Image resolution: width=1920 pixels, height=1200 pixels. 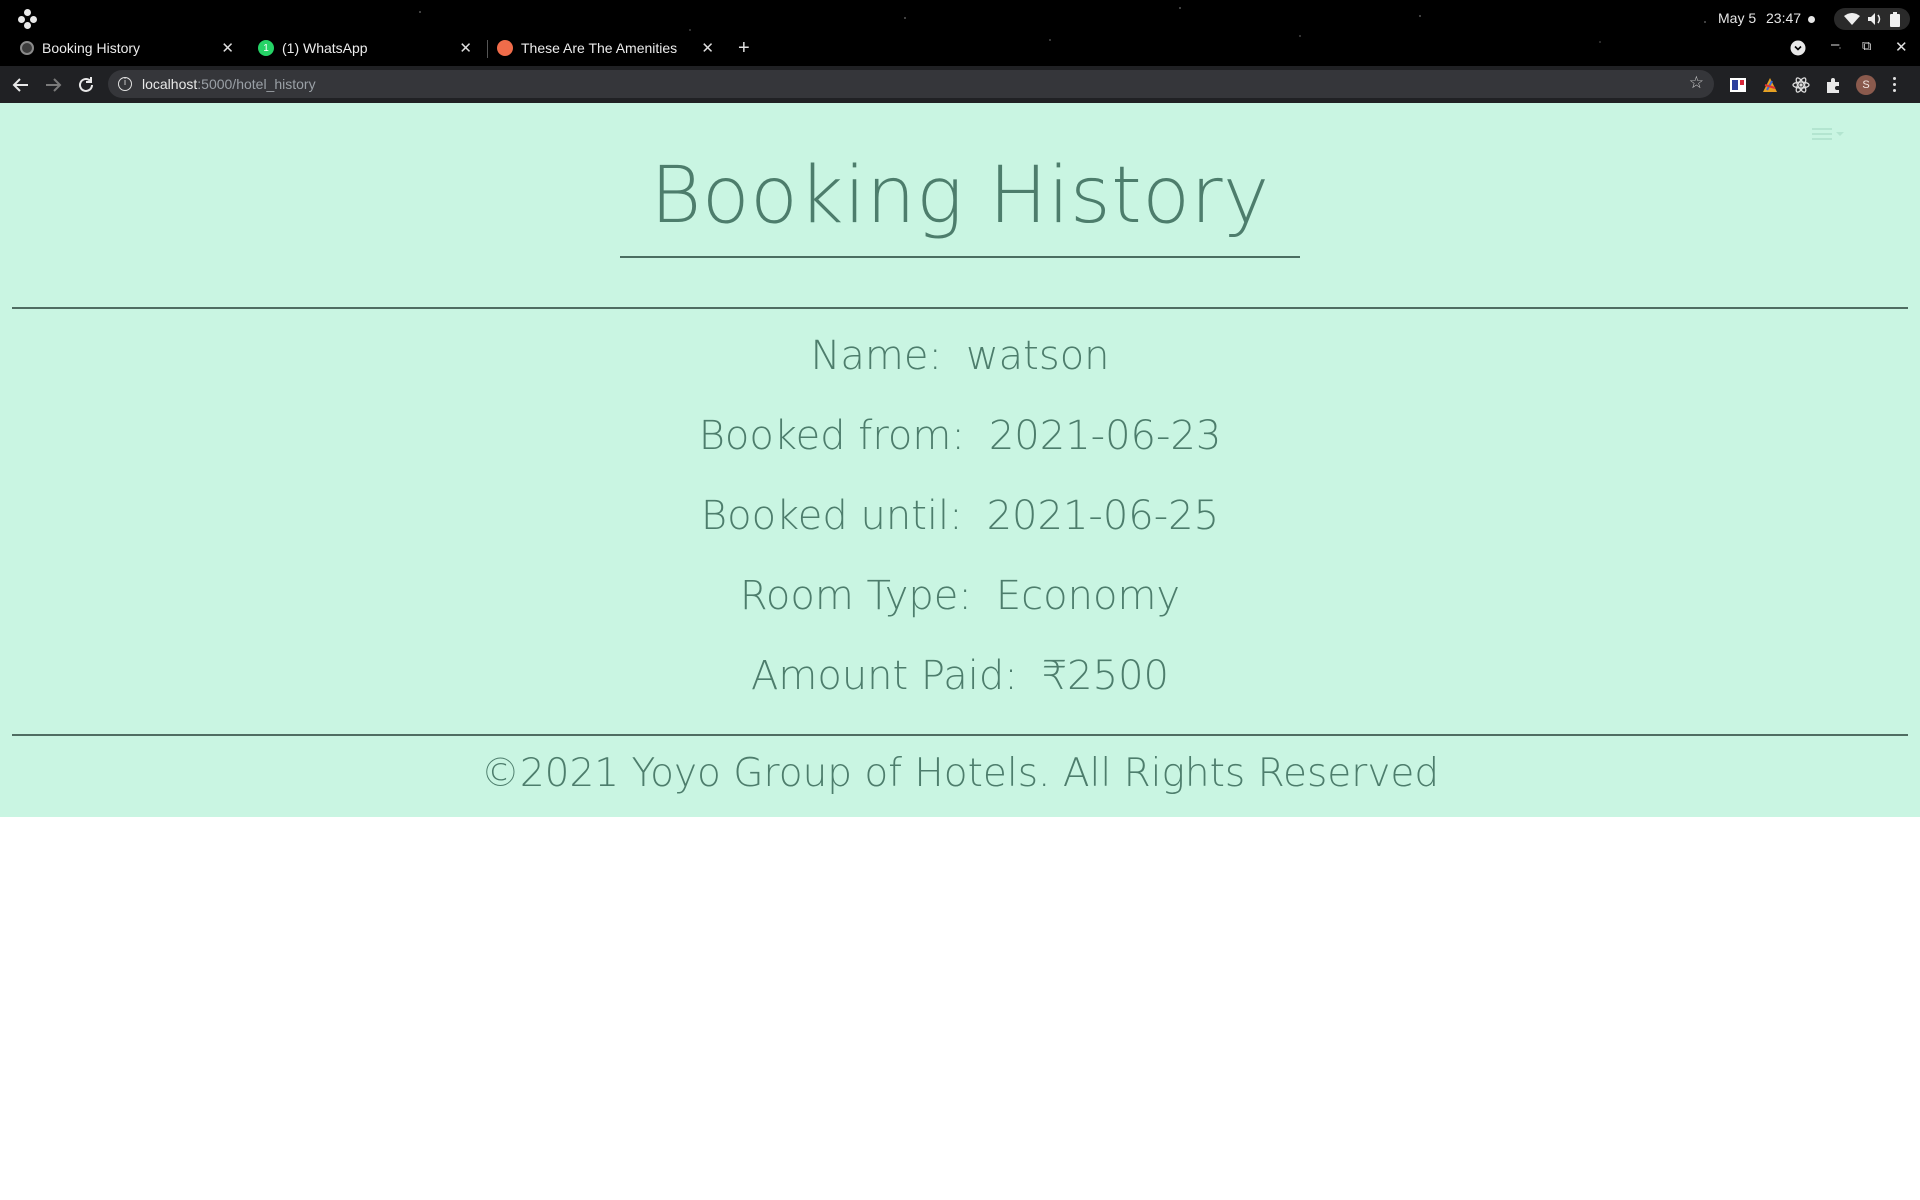 What do you see at coordinates (876, 356) in the screenshot?
I see `detail-label: Name:` at bounding box center [876, 356].